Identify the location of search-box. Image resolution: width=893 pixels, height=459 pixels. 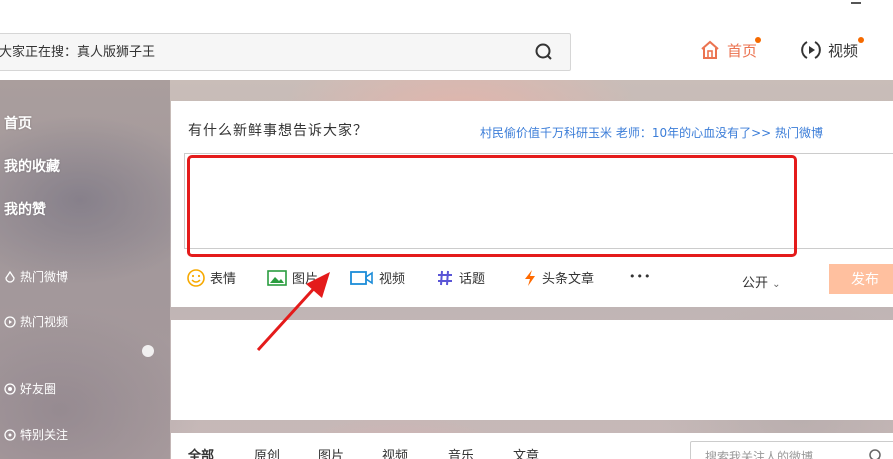
(285, 52).